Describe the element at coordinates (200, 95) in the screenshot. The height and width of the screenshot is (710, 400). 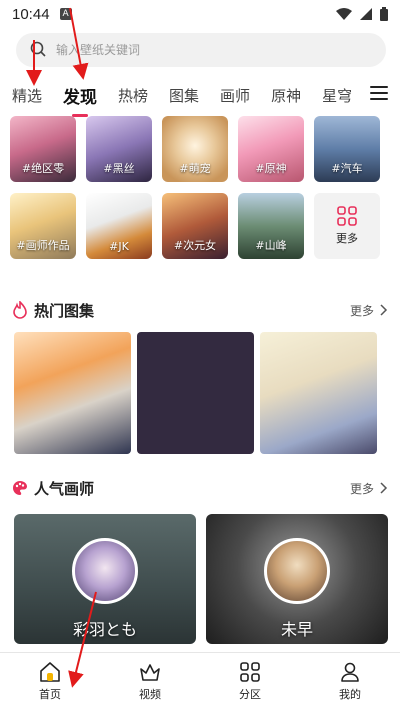
I see `category-tabs: 精选 发现 热榜 图集 画师 原神 星穹` at that location.